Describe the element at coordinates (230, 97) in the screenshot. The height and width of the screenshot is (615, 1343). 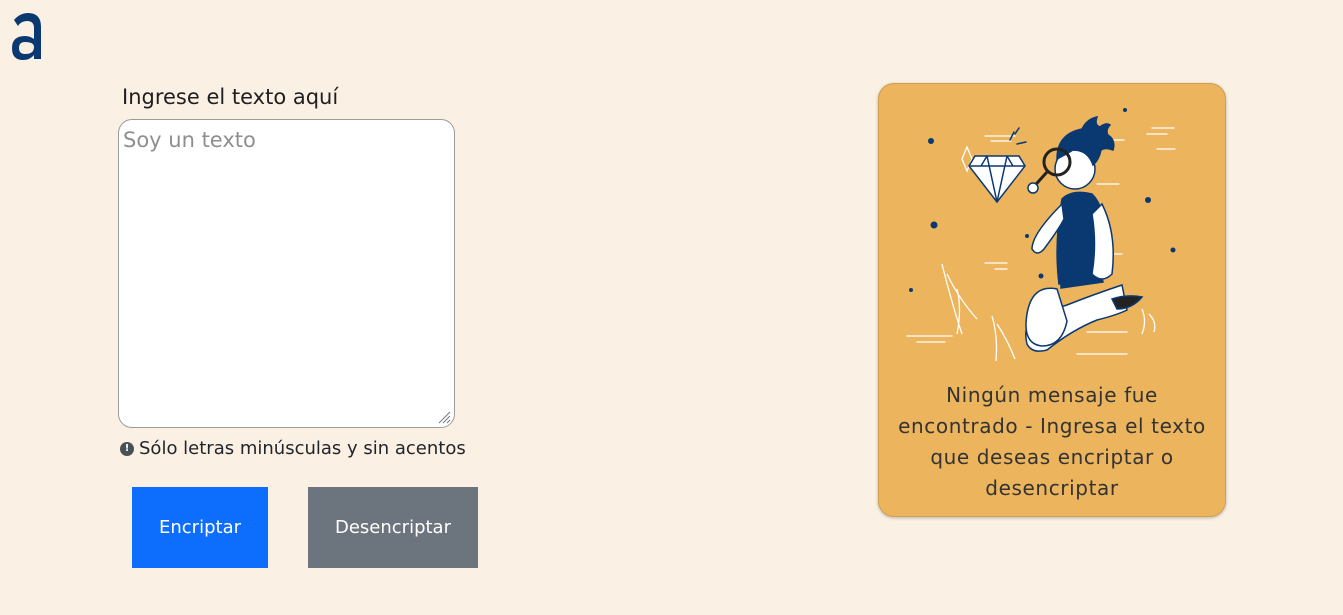
I see `input-label: Ingrese el texto aquí` at that location.